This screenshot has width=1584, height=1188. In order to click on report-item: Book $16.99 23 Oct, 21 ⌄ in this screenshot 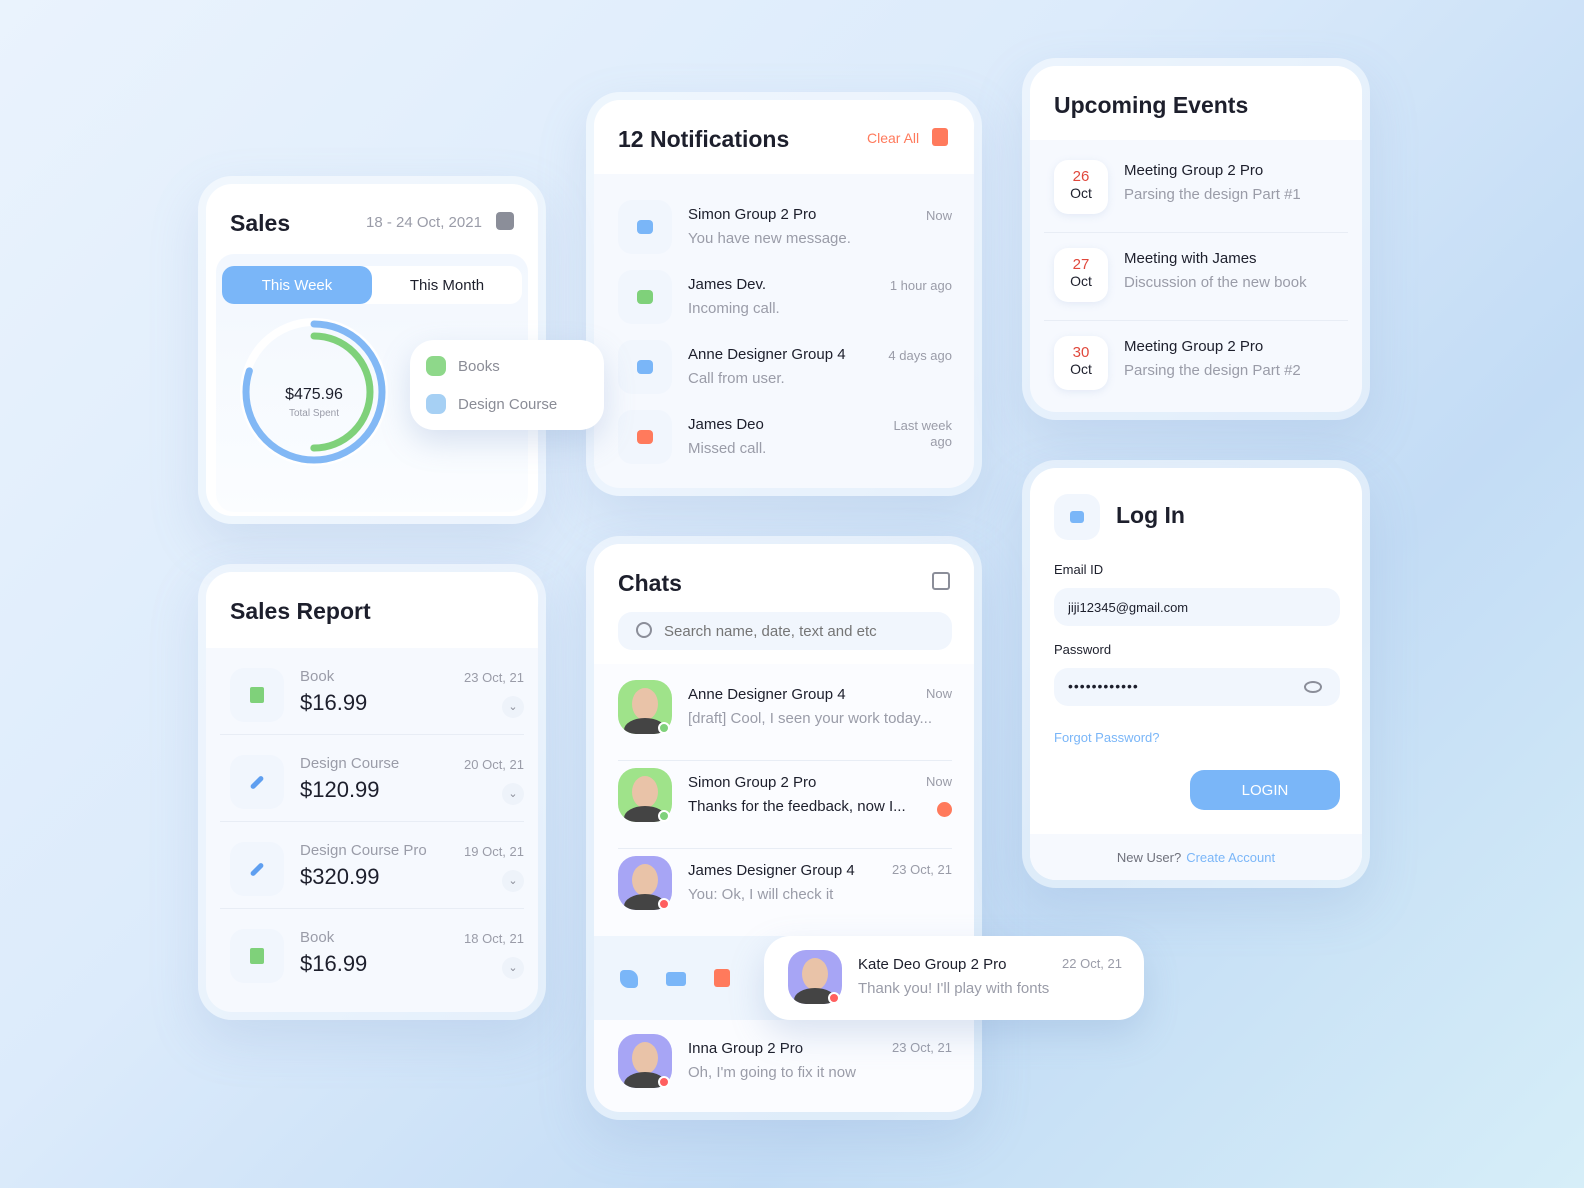, I will do `click(372, 694)`.